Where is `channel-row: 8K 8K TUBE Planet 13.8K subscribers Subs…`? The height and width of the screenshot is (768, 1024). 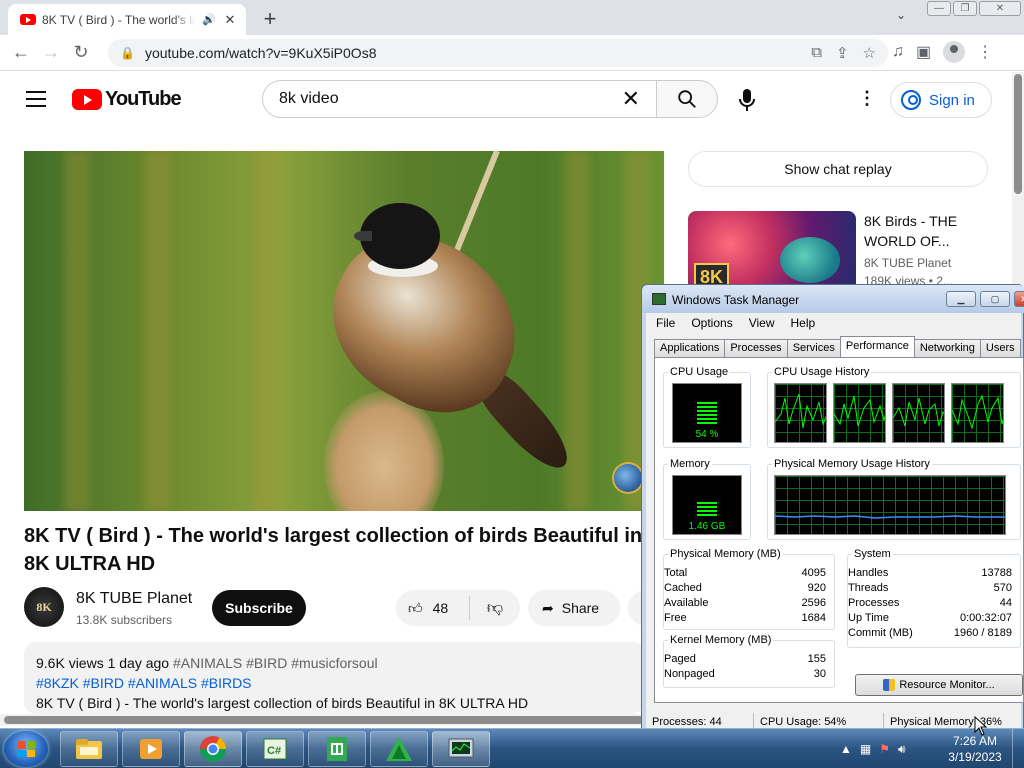
channel-row: 8K 8K TUBE Planet 13.8K subscribers Subs… is located at coordinates (341, 608).